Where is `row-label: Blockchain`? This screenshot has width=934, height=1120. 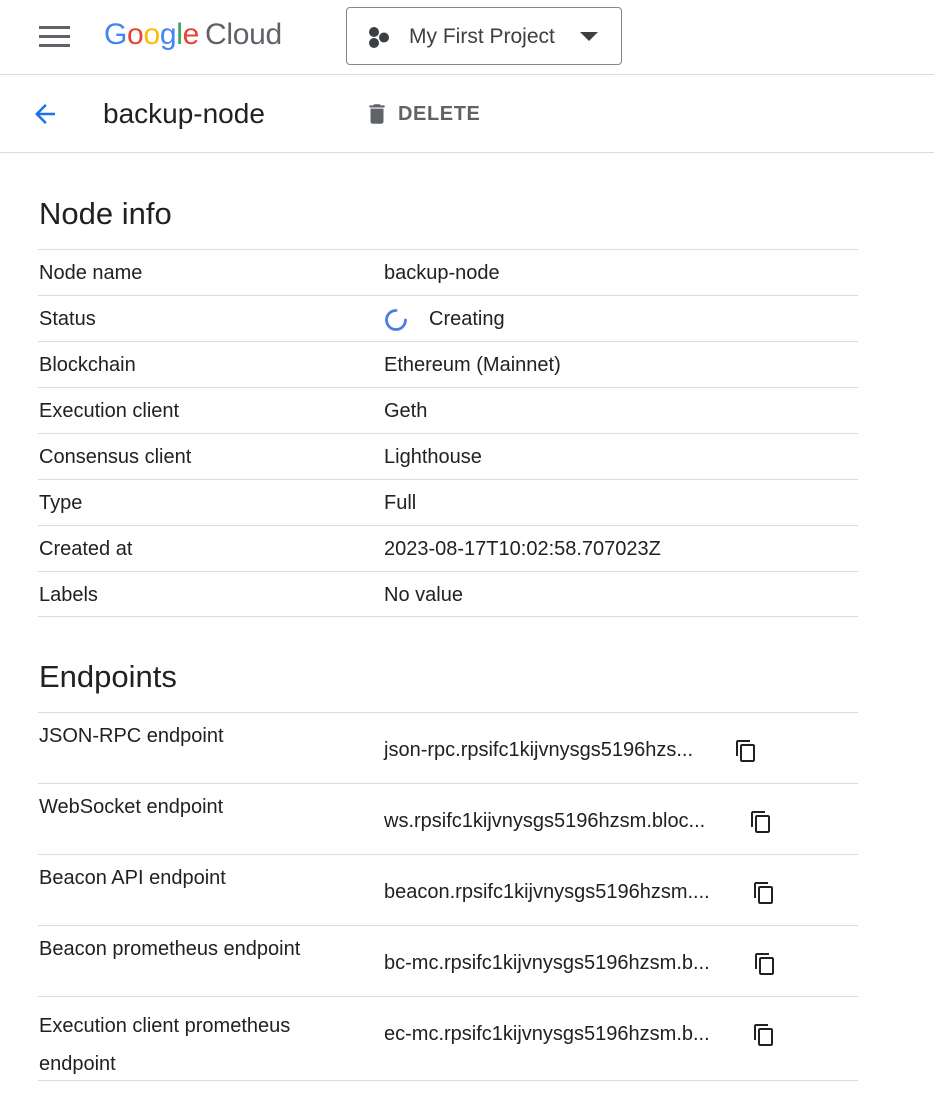 row-label: Blockchain is located at coordinates (87, 365).